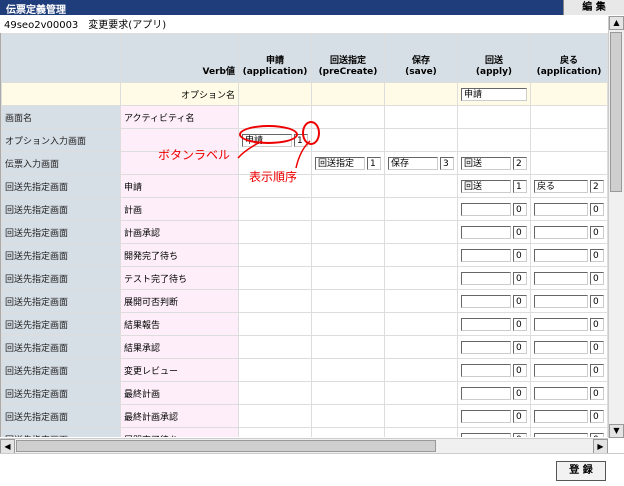 This screenshot has width=624, height=486. What do you see at coordinates (616, 431) in the screenshot?
I see `scroll-down-icon: ▼` at bounding box center [616, 431].